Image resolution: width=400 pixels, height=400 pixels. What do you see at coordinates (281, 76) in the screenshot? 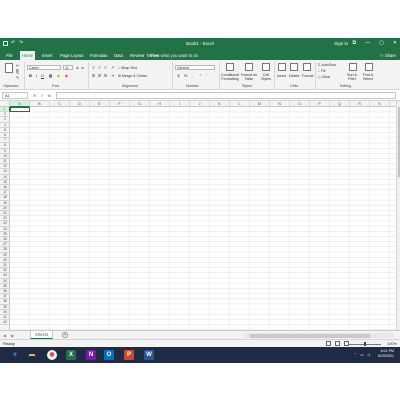
I see `insert-cells-button: Insert` at bounding box center [281, 76].